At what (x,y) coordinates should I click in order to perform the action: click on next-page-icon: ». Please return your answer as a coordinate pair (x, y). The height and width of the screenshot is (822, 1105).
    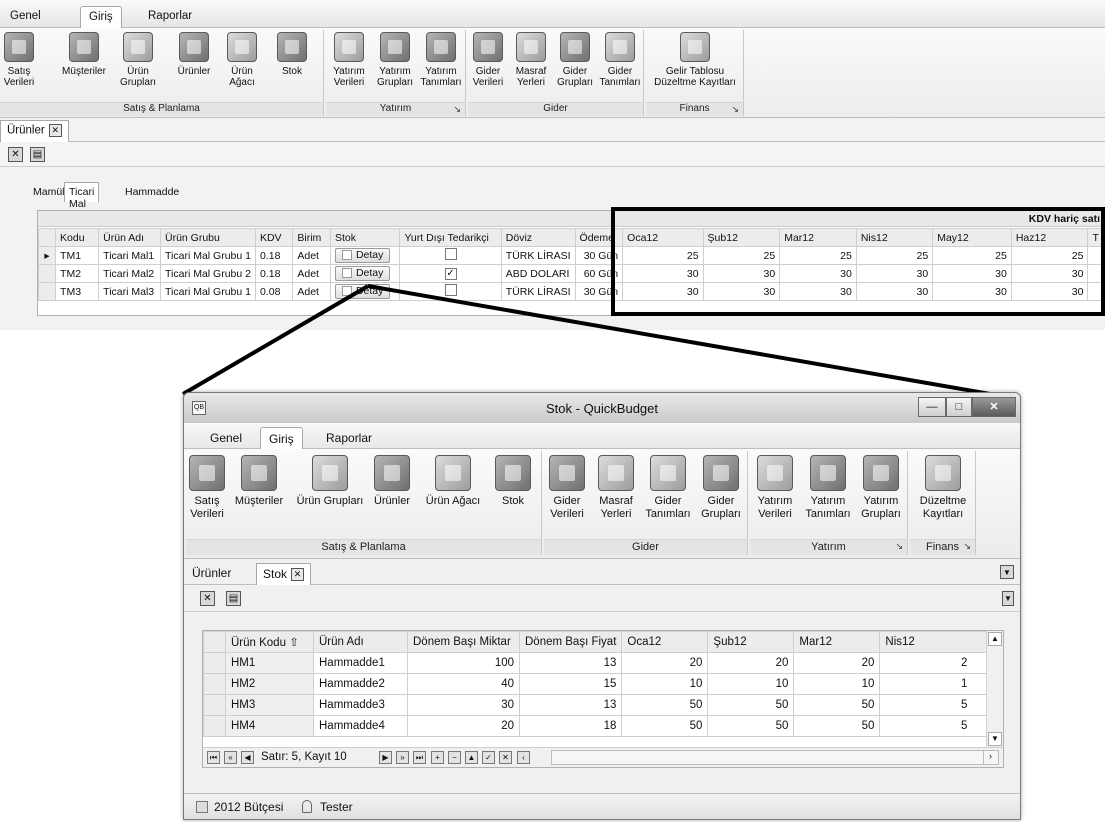
    Looking at the image, I should click on (402, 757).